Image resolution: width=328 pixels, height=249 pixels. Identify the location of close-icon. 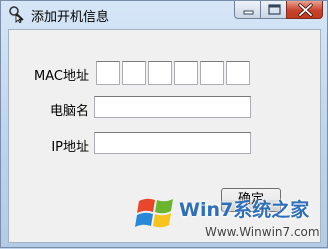
(305, 10).